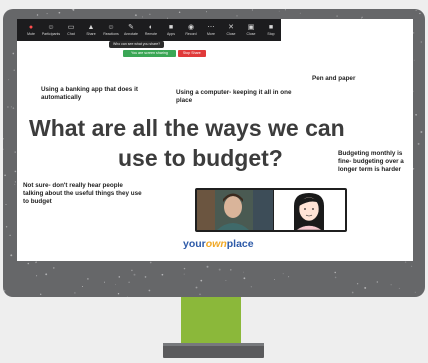 Image resolution: width=428 pixels, height=363 pixels. I want to click on participant-photo, so click(235, 210).